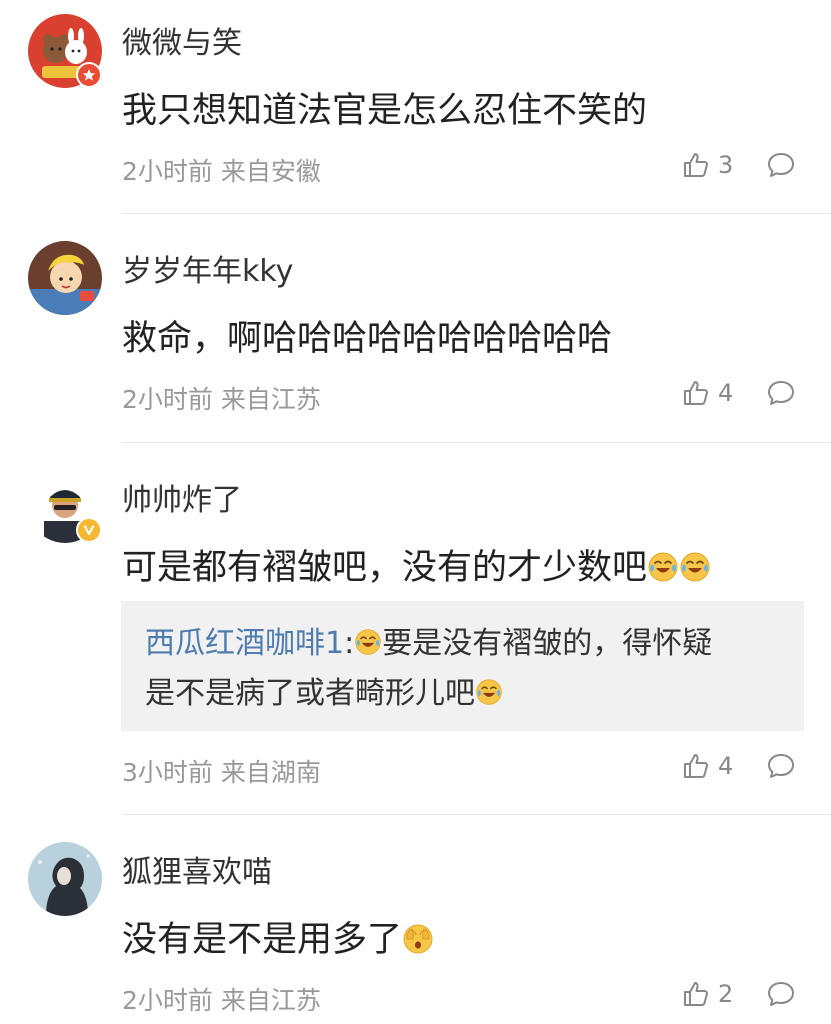 The width and height of the screenshot is (831, 1024). I want to click on username: 狐狸喜欢喵, so click(197, 869).